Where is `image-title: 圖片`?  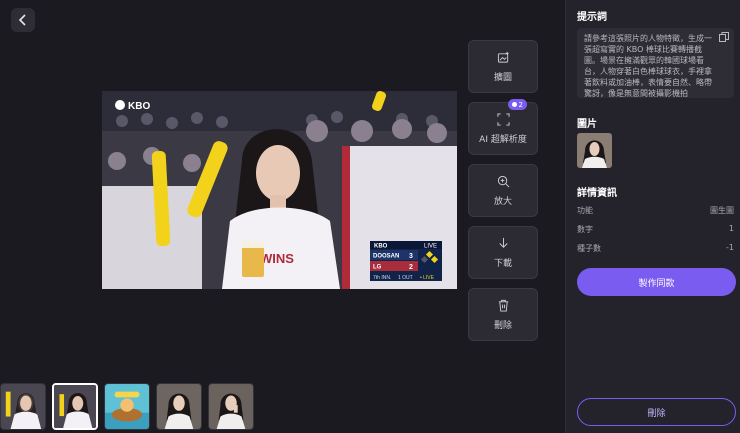
image-title: 圖片 is located at coordinates (587, 124).